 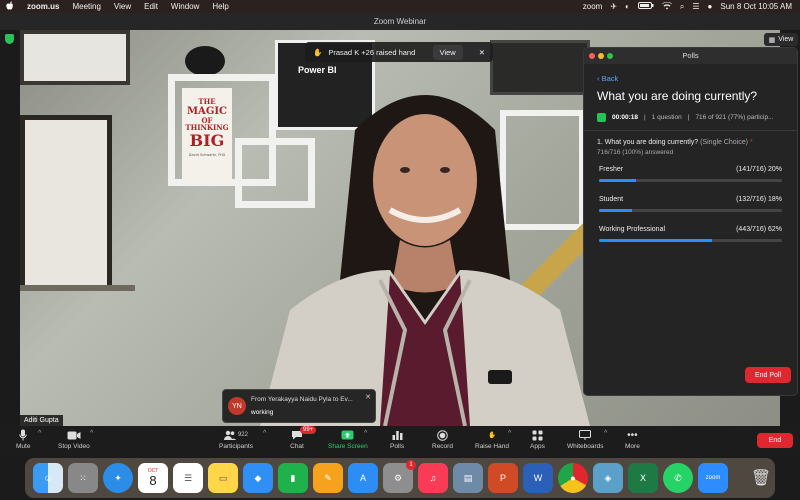 What do you see at coordinates (768, 375) in the screenshot?
I see `end-poll-button: End Poll` at bounding box center [768, 375].